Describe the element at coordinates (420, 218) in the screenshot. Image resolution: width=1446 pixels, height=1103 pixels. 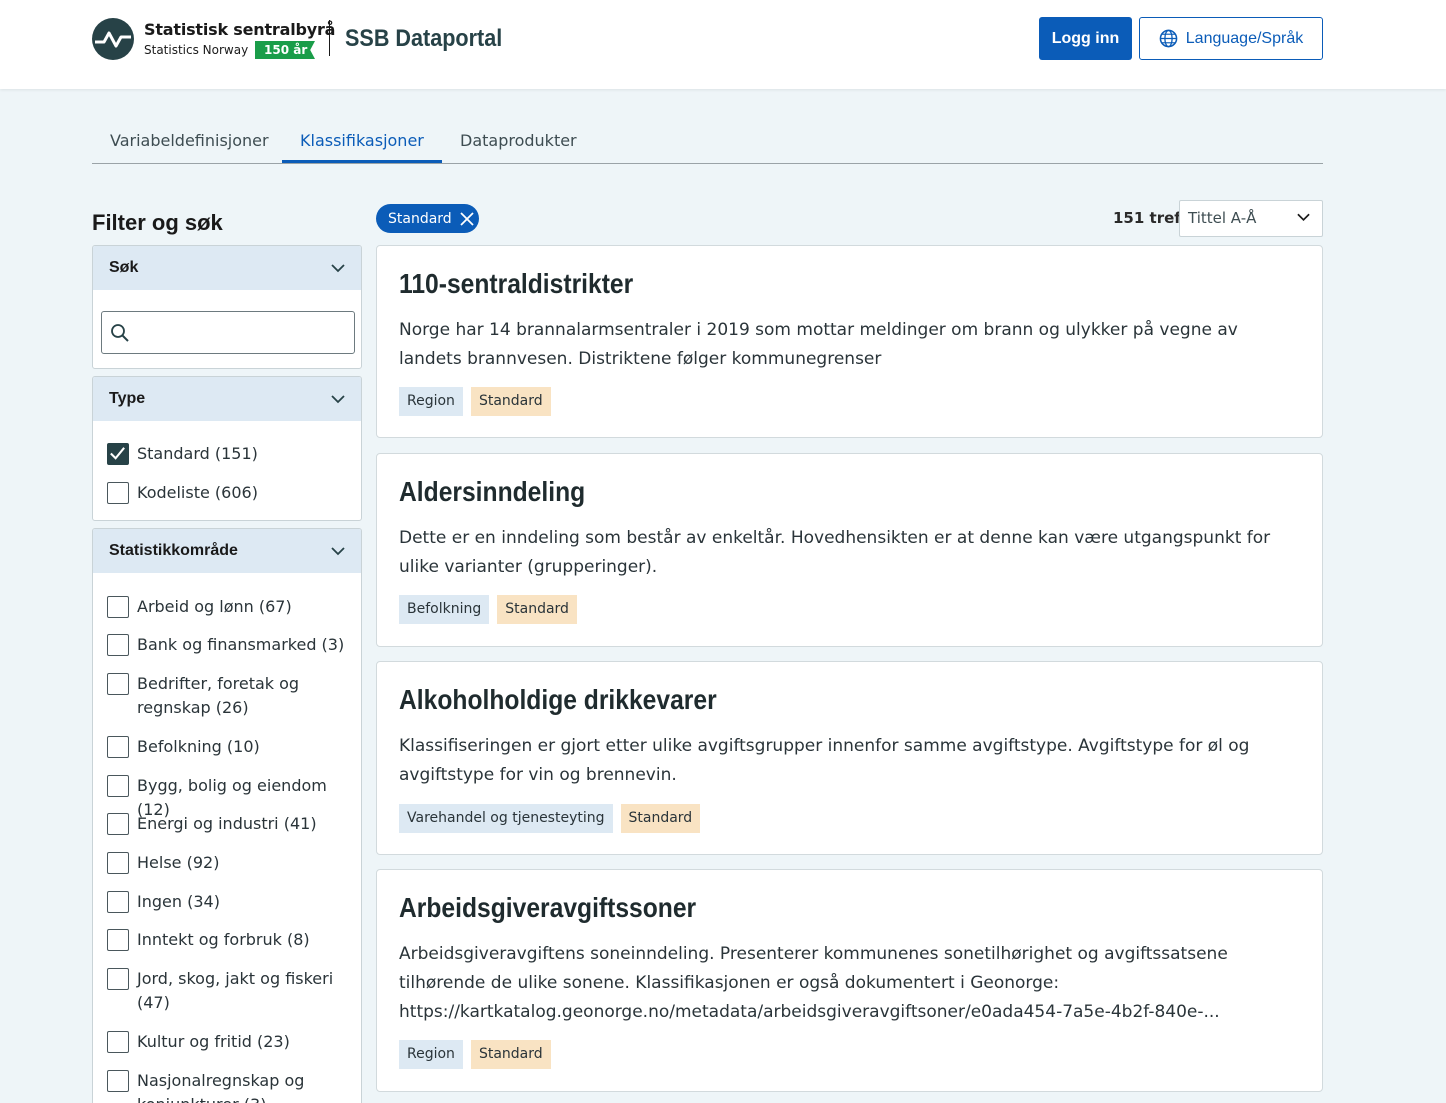
I see `active-filter-label: Standard` at that location.